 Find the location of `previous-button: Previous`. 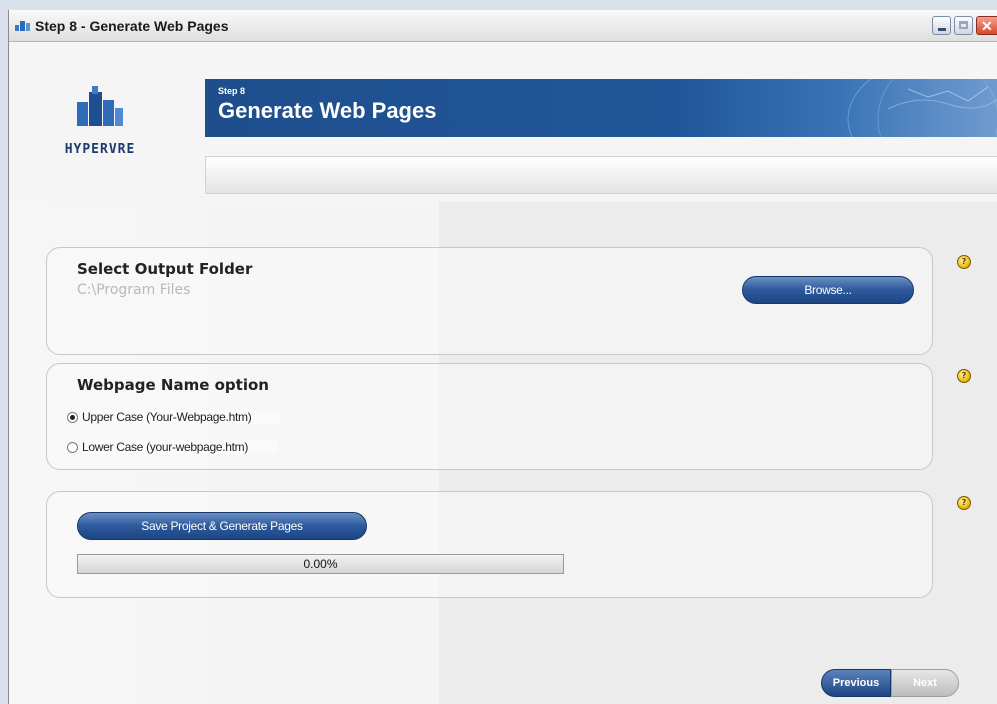

previous-button: Previous is located at coordinates (856, 683).